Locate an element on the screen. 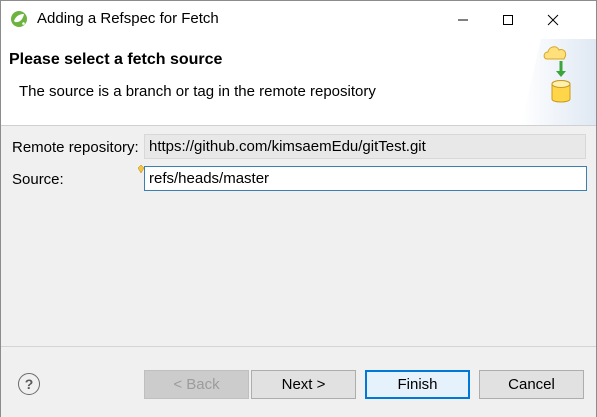  banner-title: Please select a fetch source is located at coordinates (116, 59).